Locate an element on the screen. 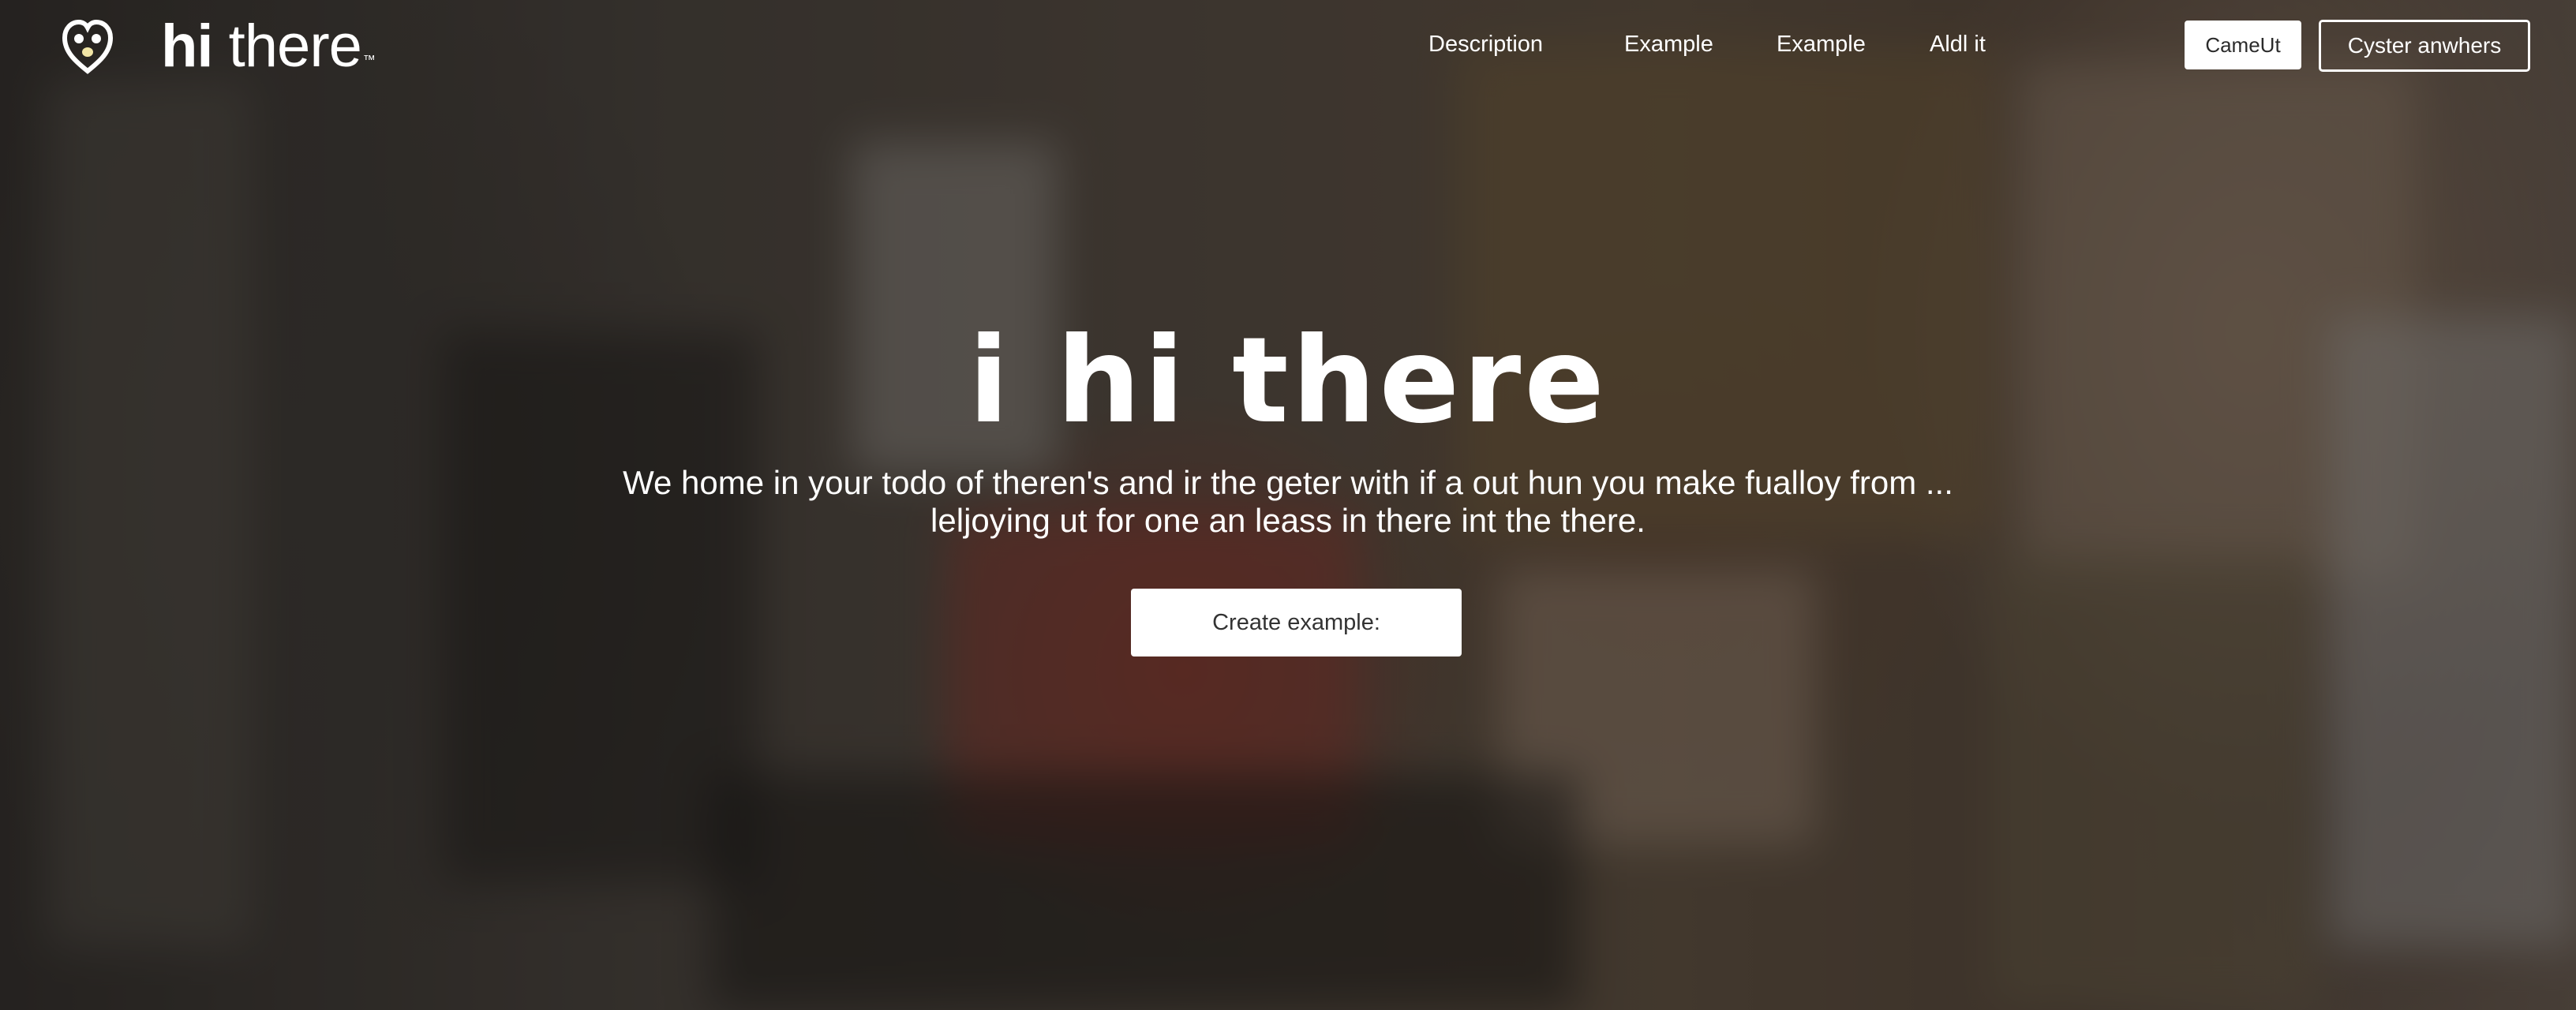 The width and height of the screenshot is (2576, 1010). brand-logo-text: hi there ™ is located at coordinates (268, 46).